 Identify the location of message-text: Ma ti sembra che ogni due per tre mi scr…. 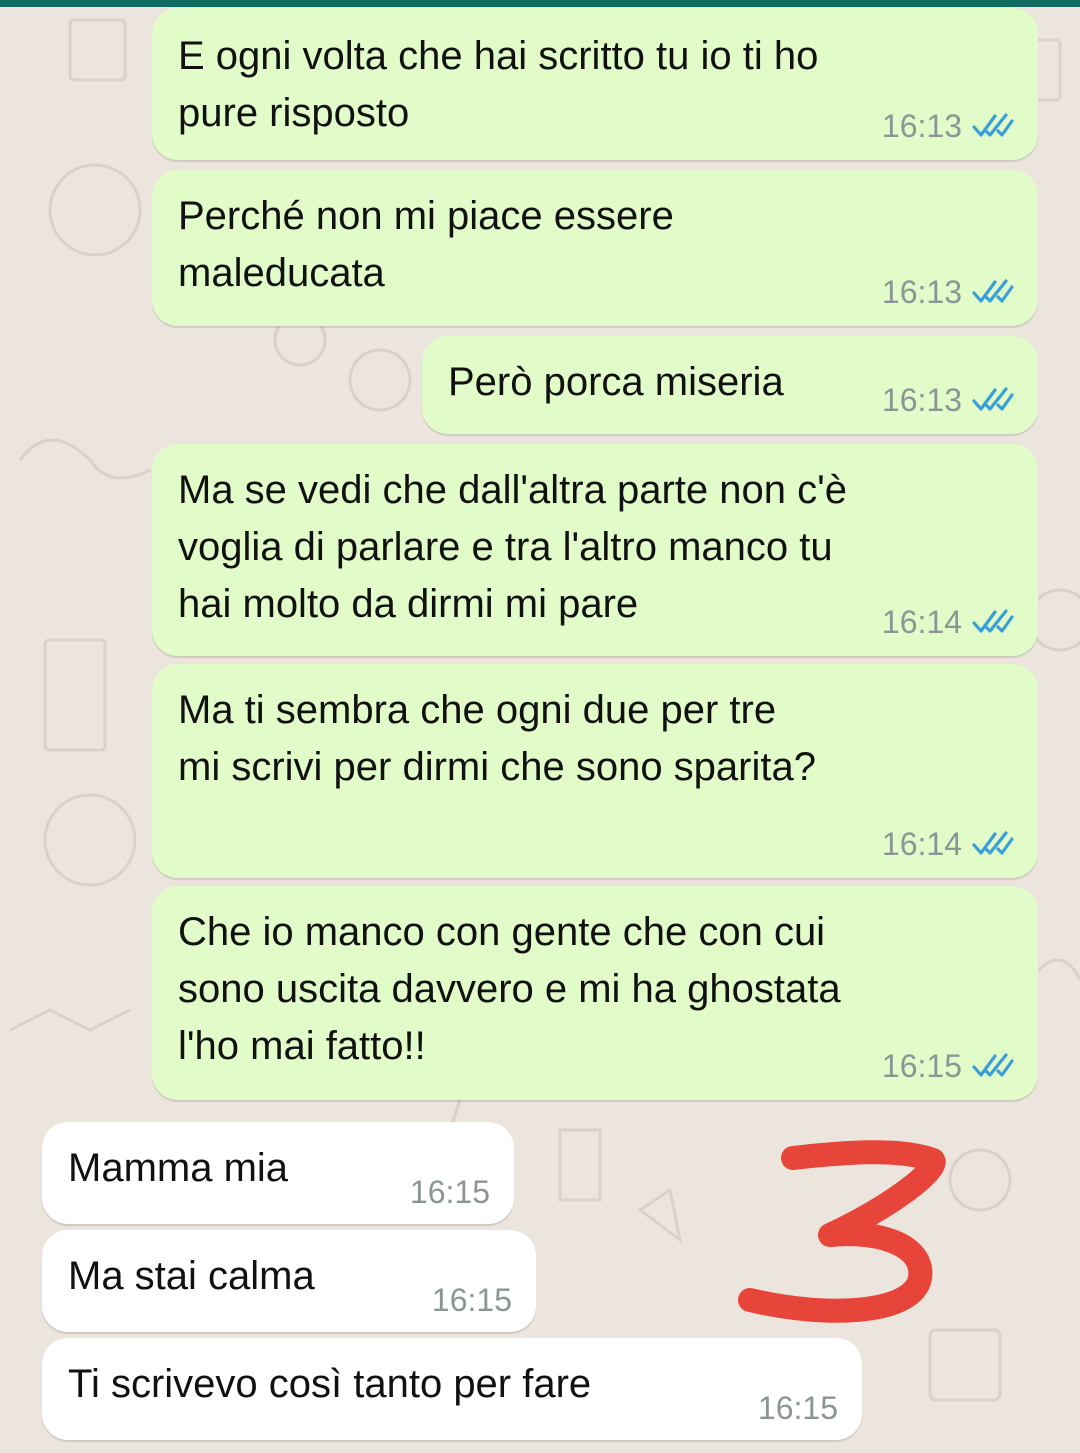
(497, 738).